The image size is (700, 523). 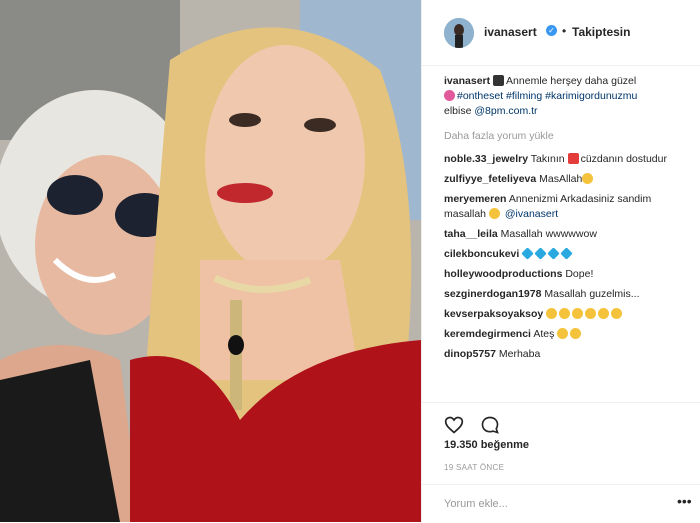 I want to click on action-bar, so click(x=561, y=418).